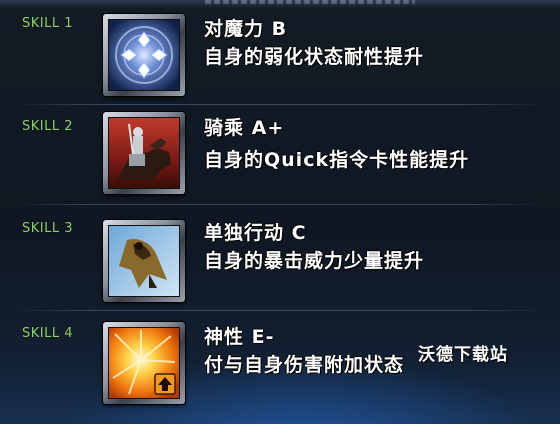  I want to click on cloaked-runner-icon, so click(144, 261).